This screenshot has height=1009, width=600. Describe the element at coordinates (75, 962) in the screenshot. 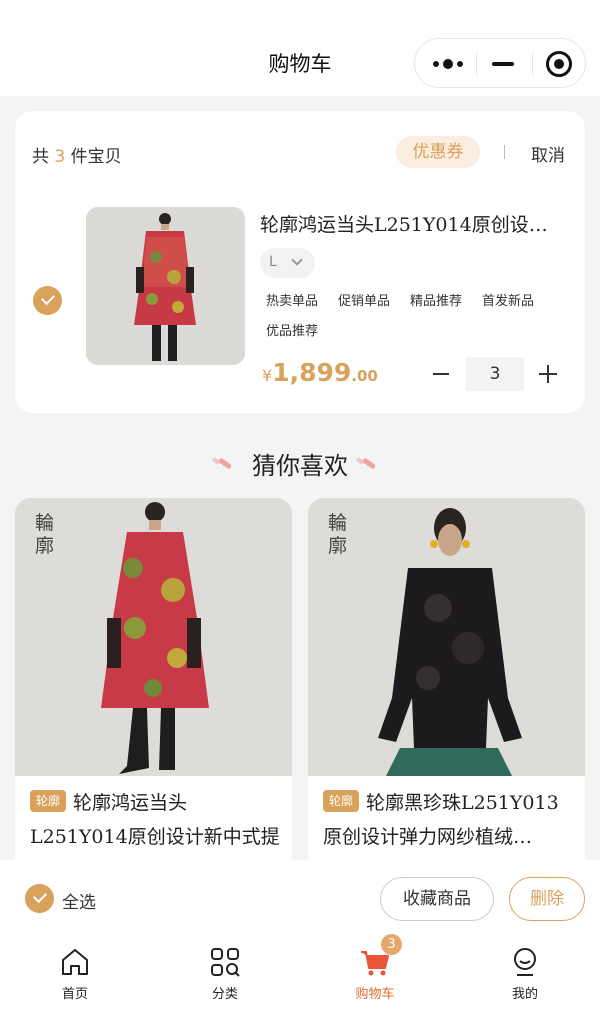

I see `home-icon` at that location.